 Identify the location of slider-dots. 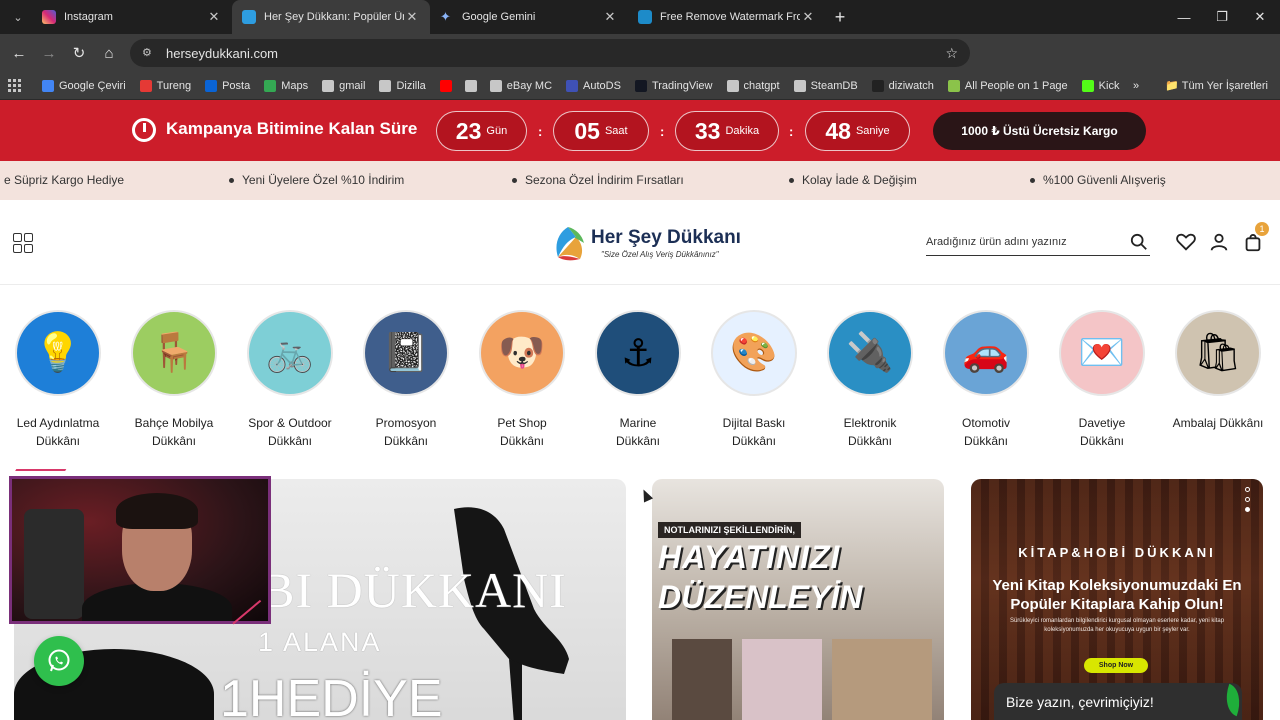
(1248, 502).